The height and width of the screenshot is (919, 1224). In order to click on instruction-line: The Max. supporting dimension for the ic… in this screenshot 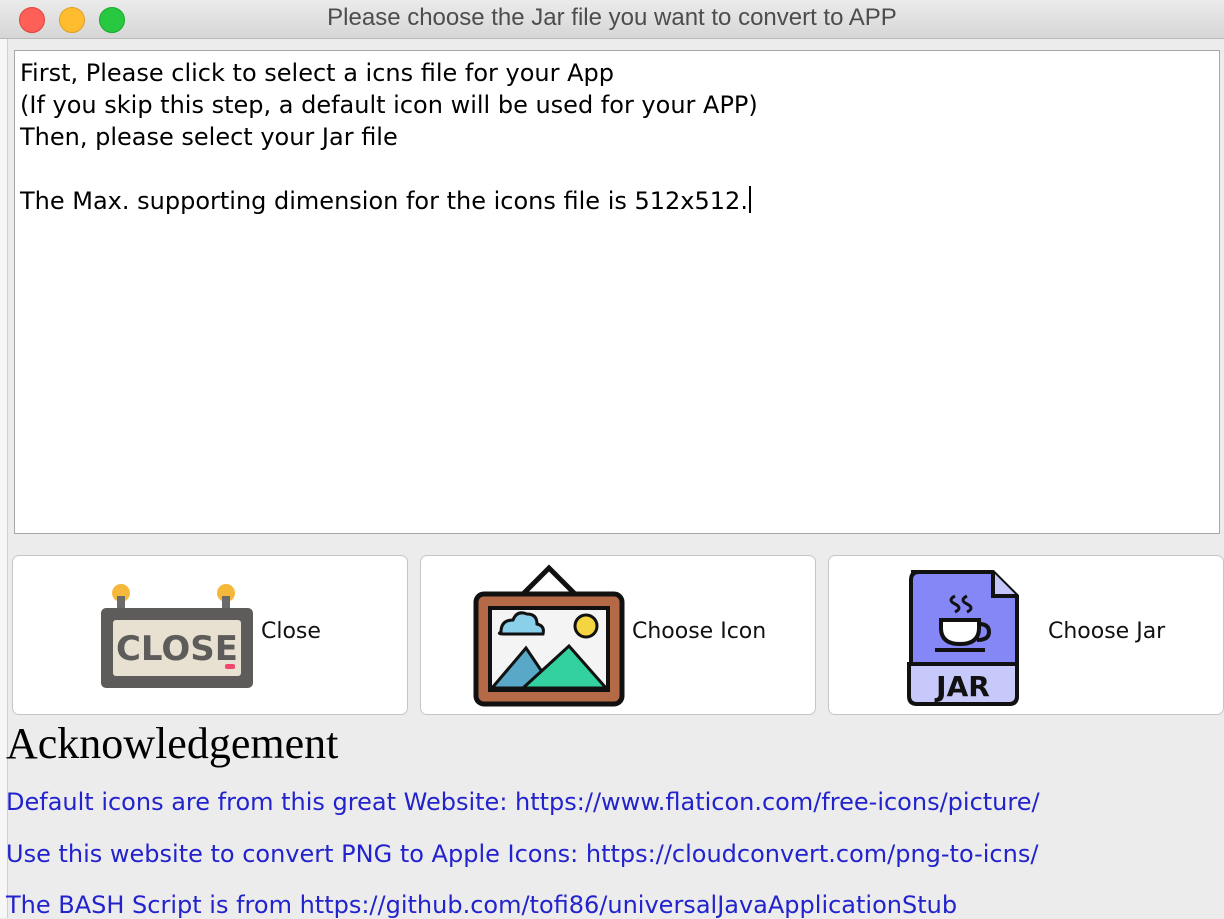, I will do `click(384, 201)`.